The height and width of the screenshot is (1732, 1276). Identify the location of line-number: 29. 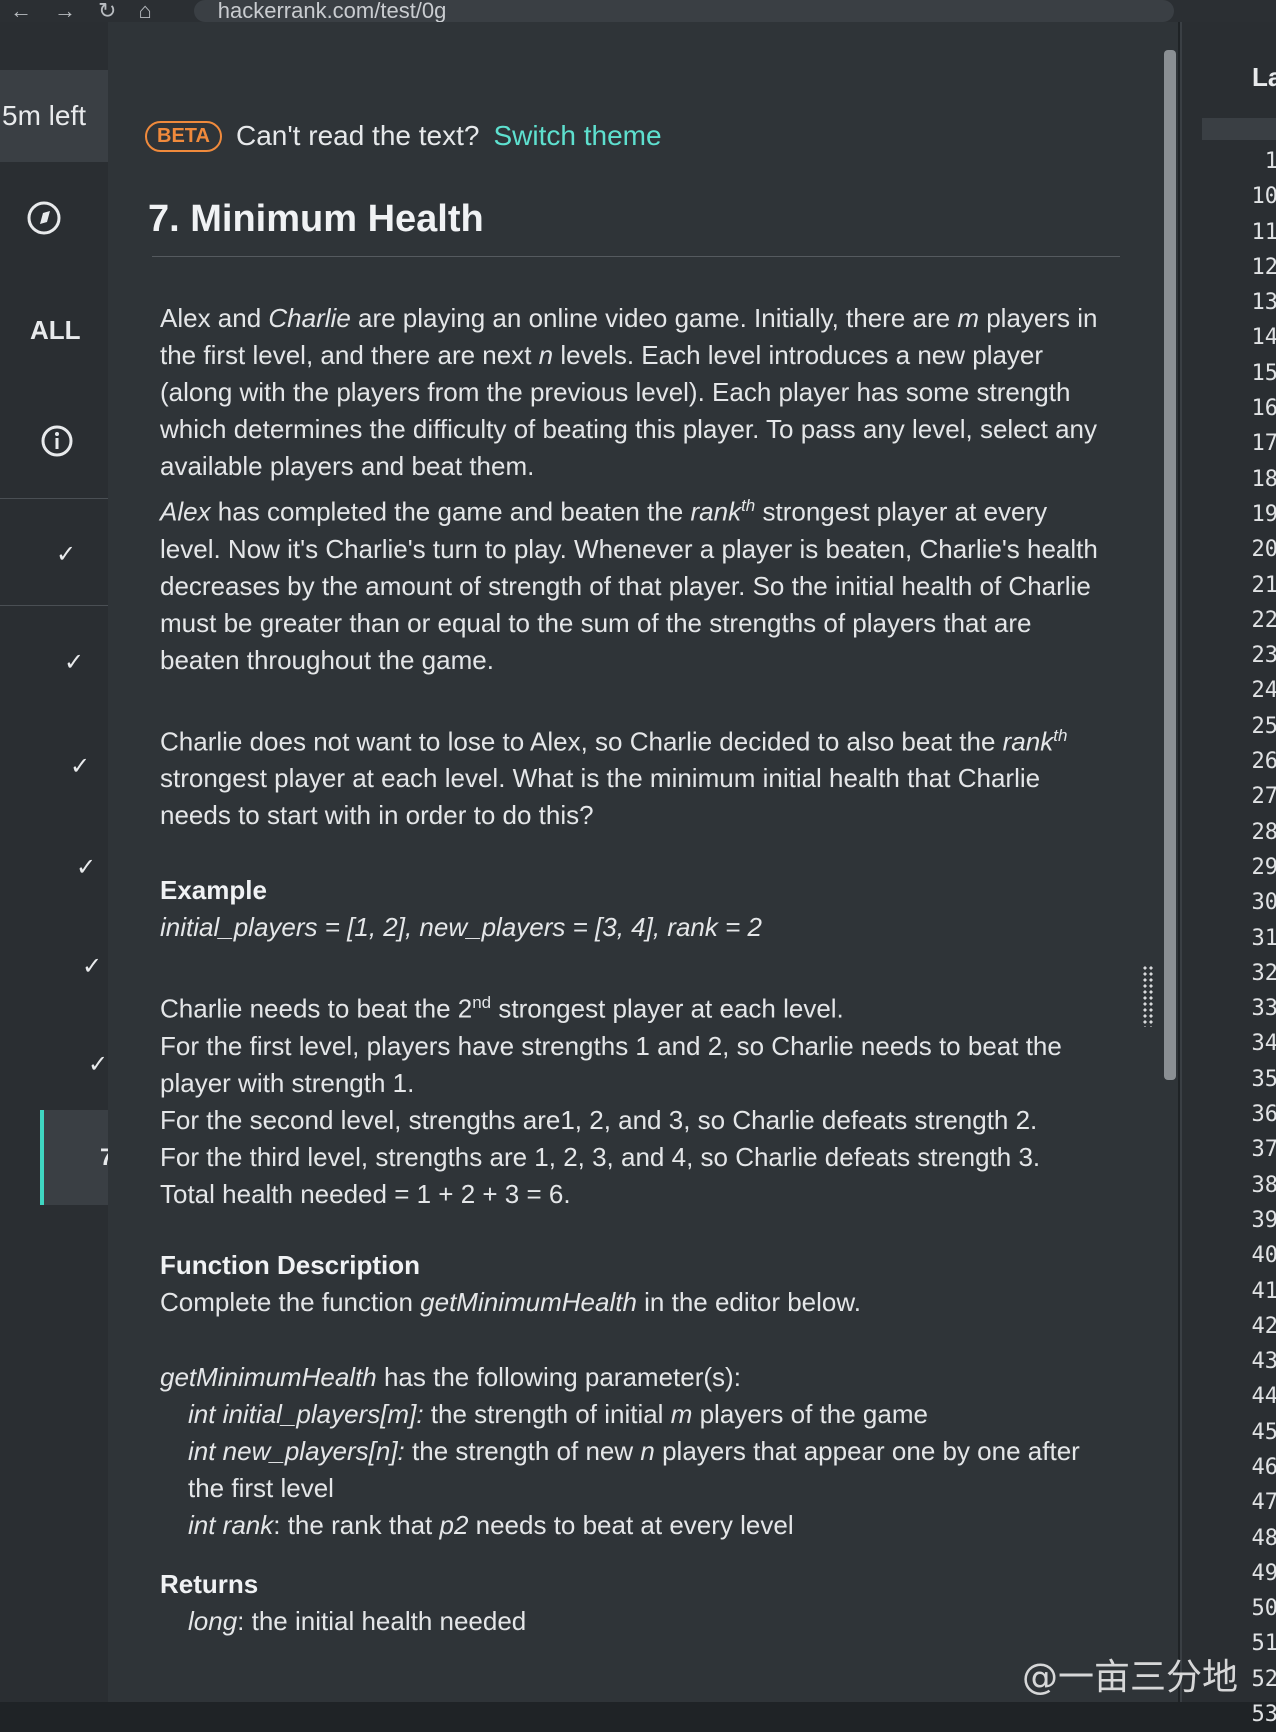
(1263, 867).